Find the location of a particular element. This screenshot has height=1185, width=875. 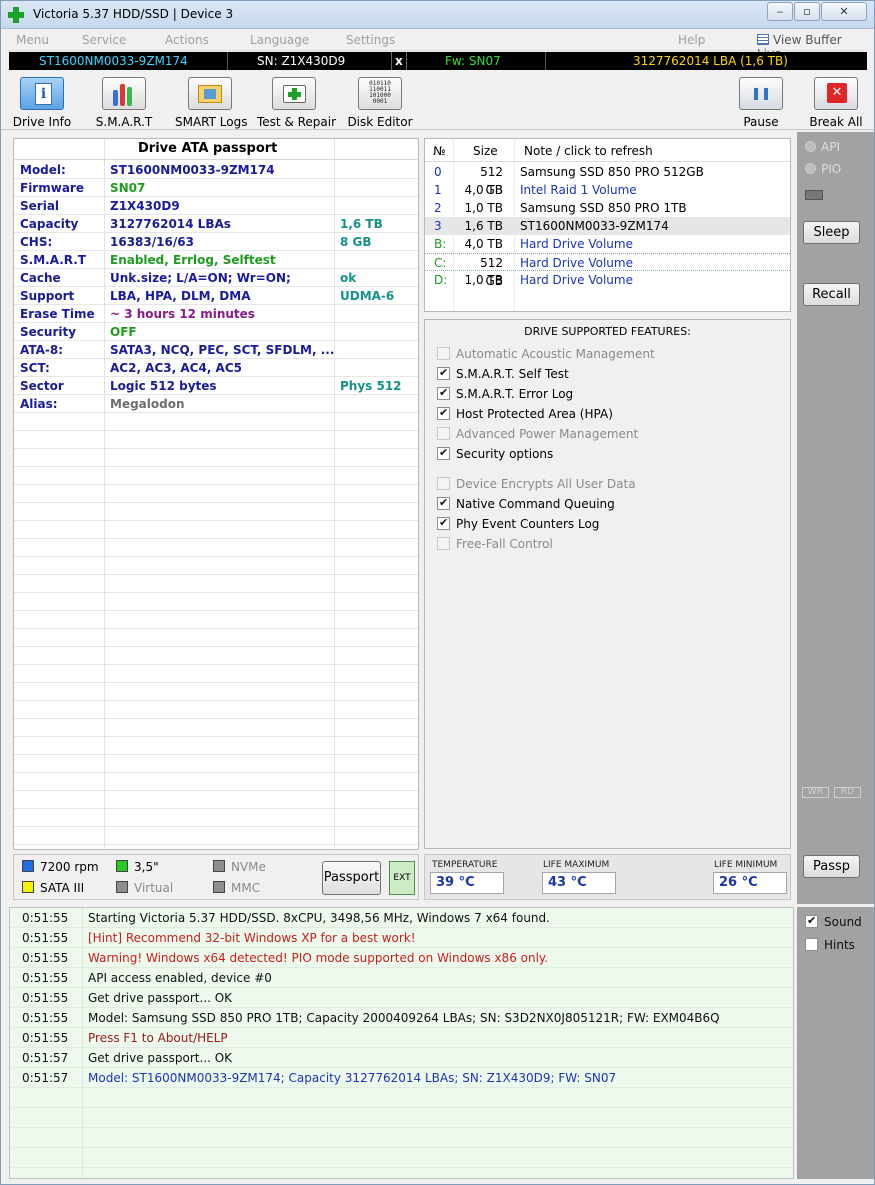

feature-checkbox: Advanced Power Management is located at coordinates (537, 434).